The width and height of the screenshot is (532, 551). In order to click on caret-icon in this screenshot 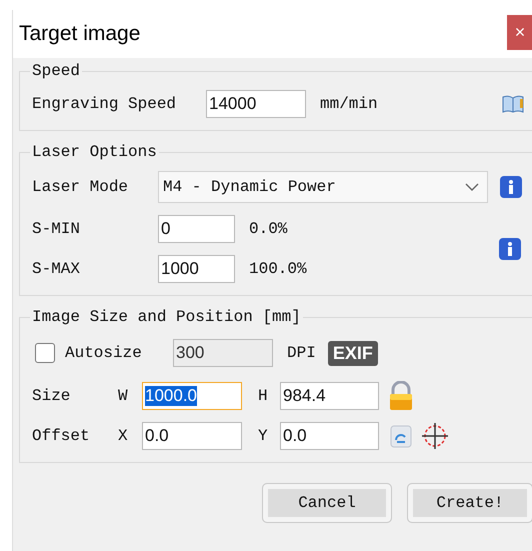, I will do `click(472, 187)`.